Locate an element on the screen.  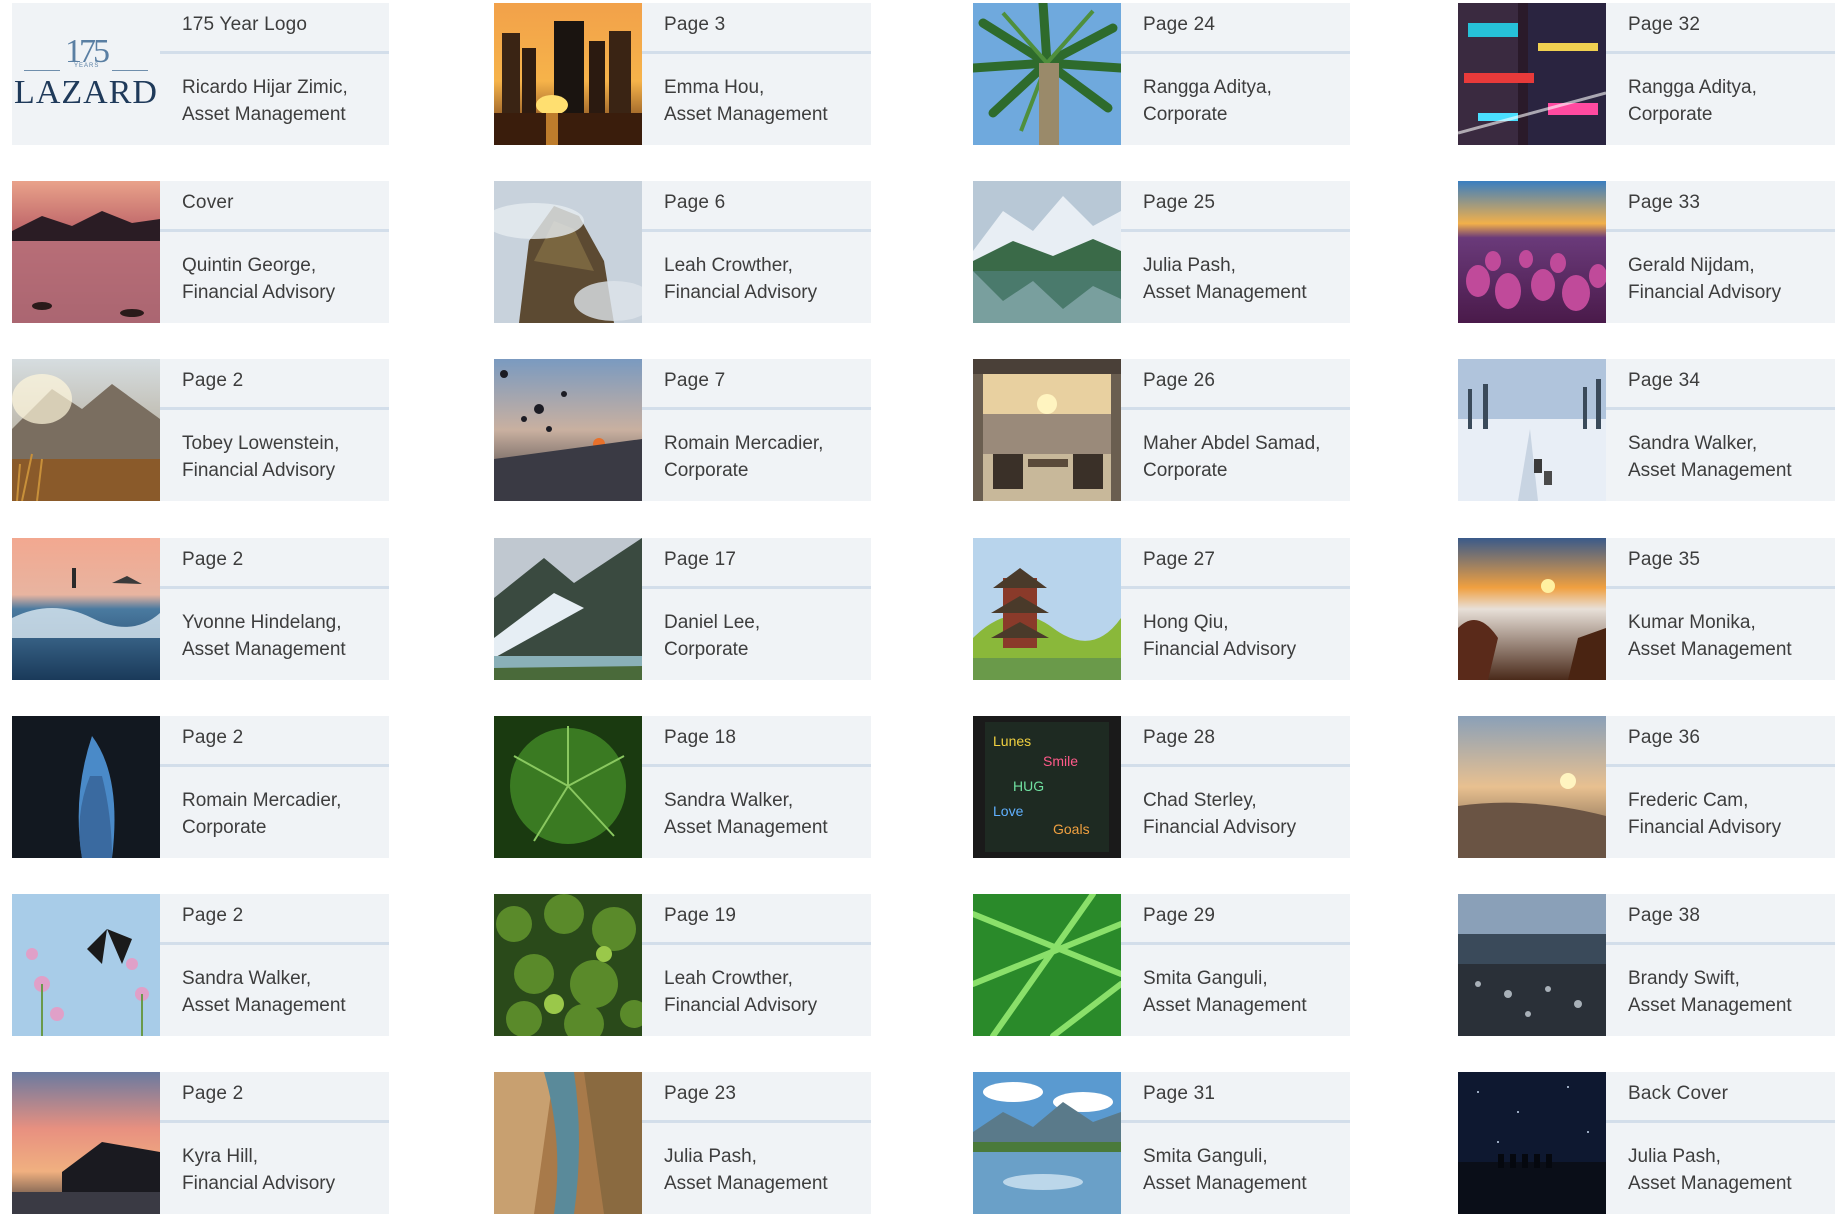
page-label: Page 19 is located at coordinates (700, 915).